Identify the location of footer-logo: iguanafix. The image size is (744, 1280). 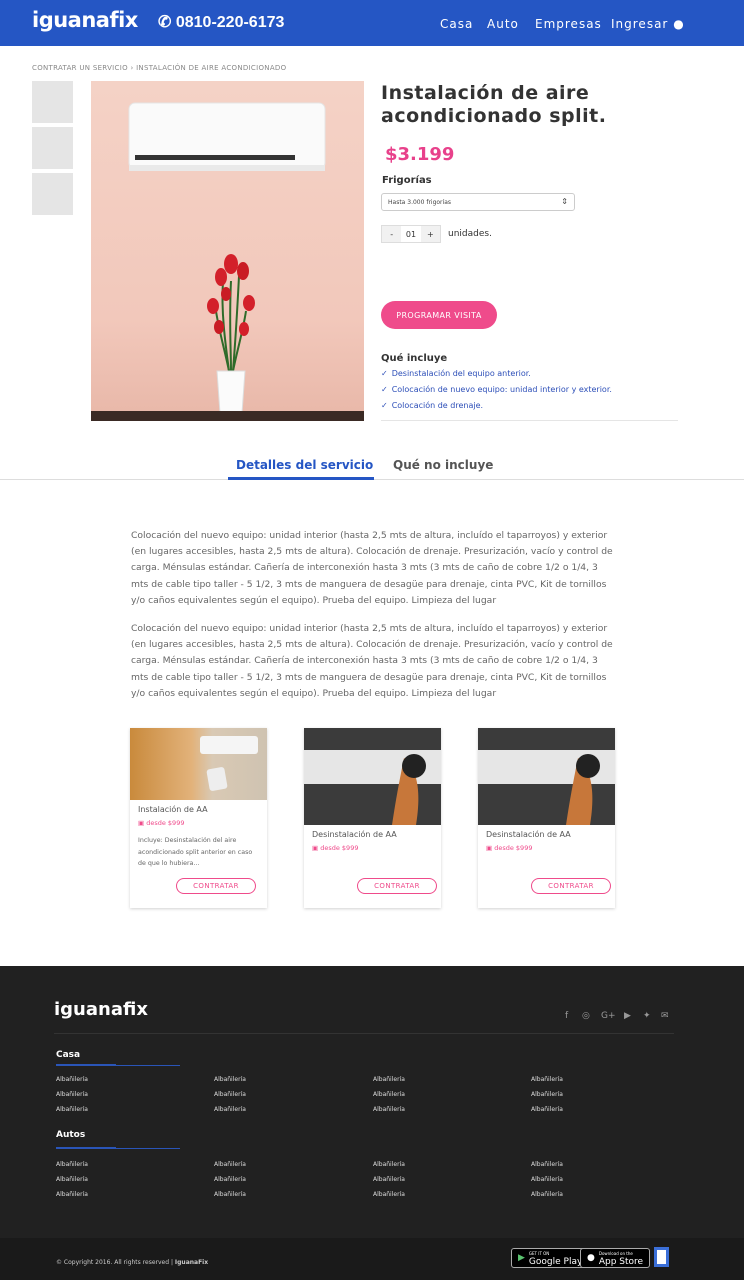
(101, 1009).